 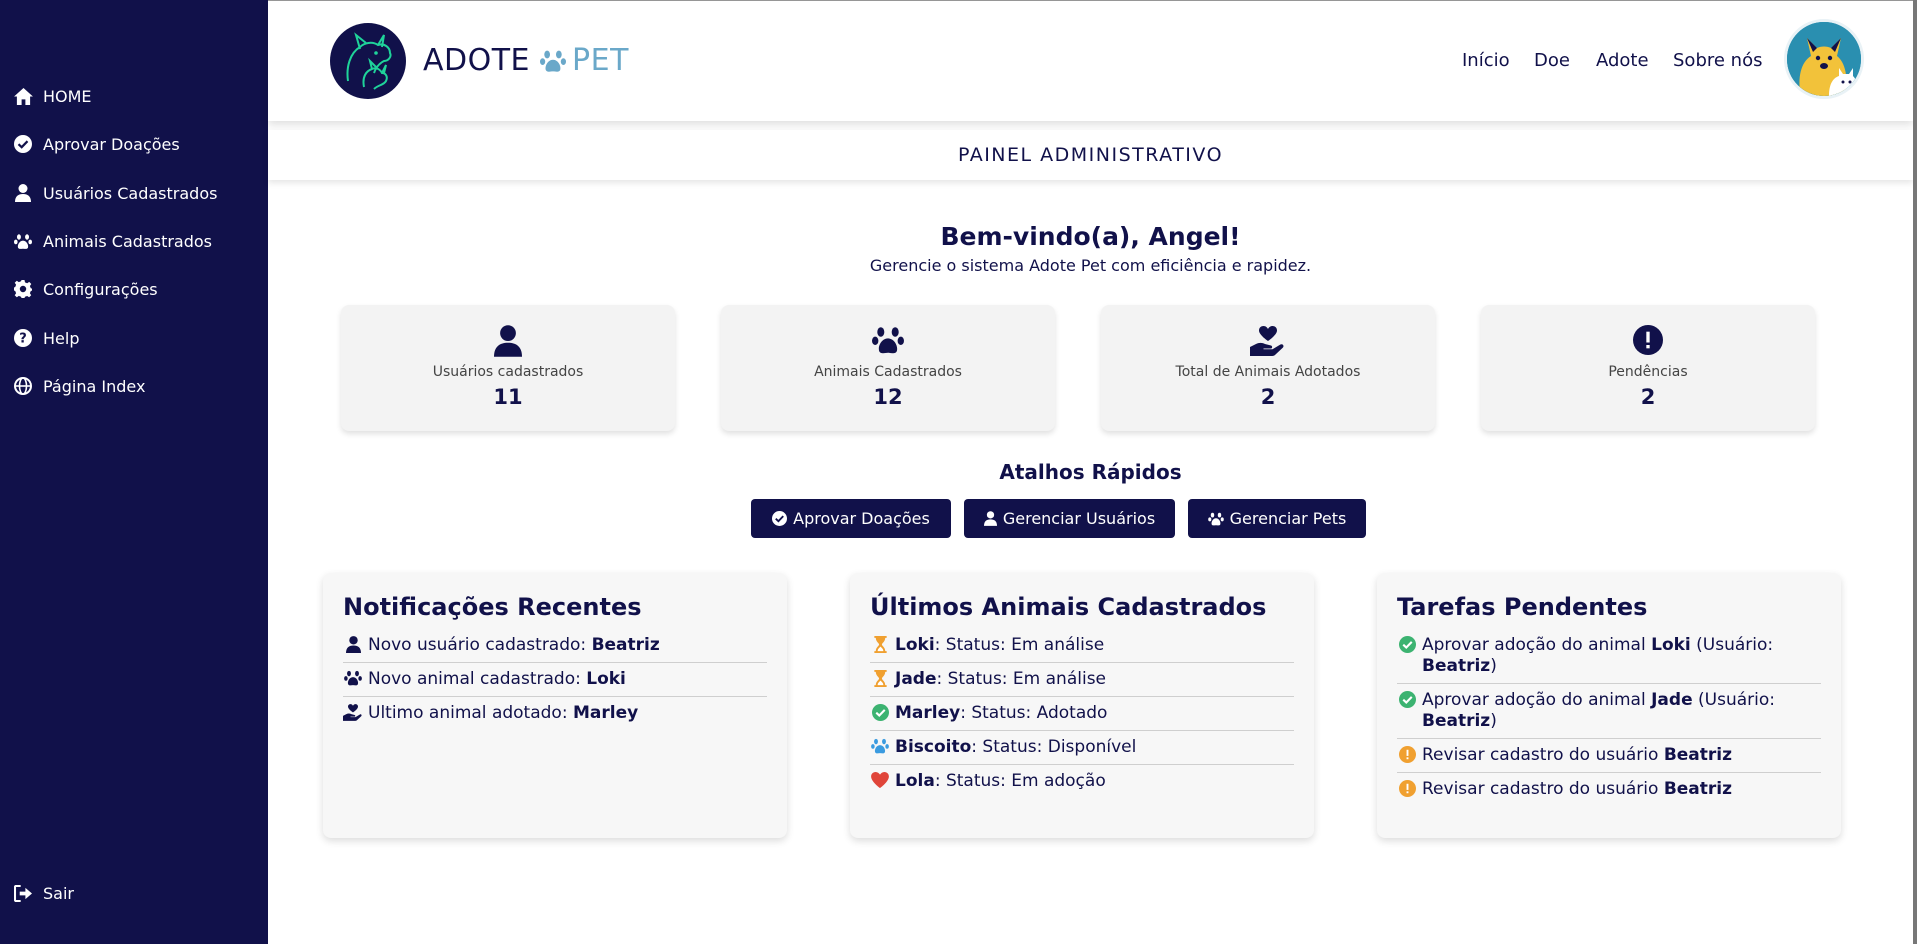 What do you see at coordinates (23, 893) in the screenshot?
I see `sign-out-icon` at bounding box center [23, 893].